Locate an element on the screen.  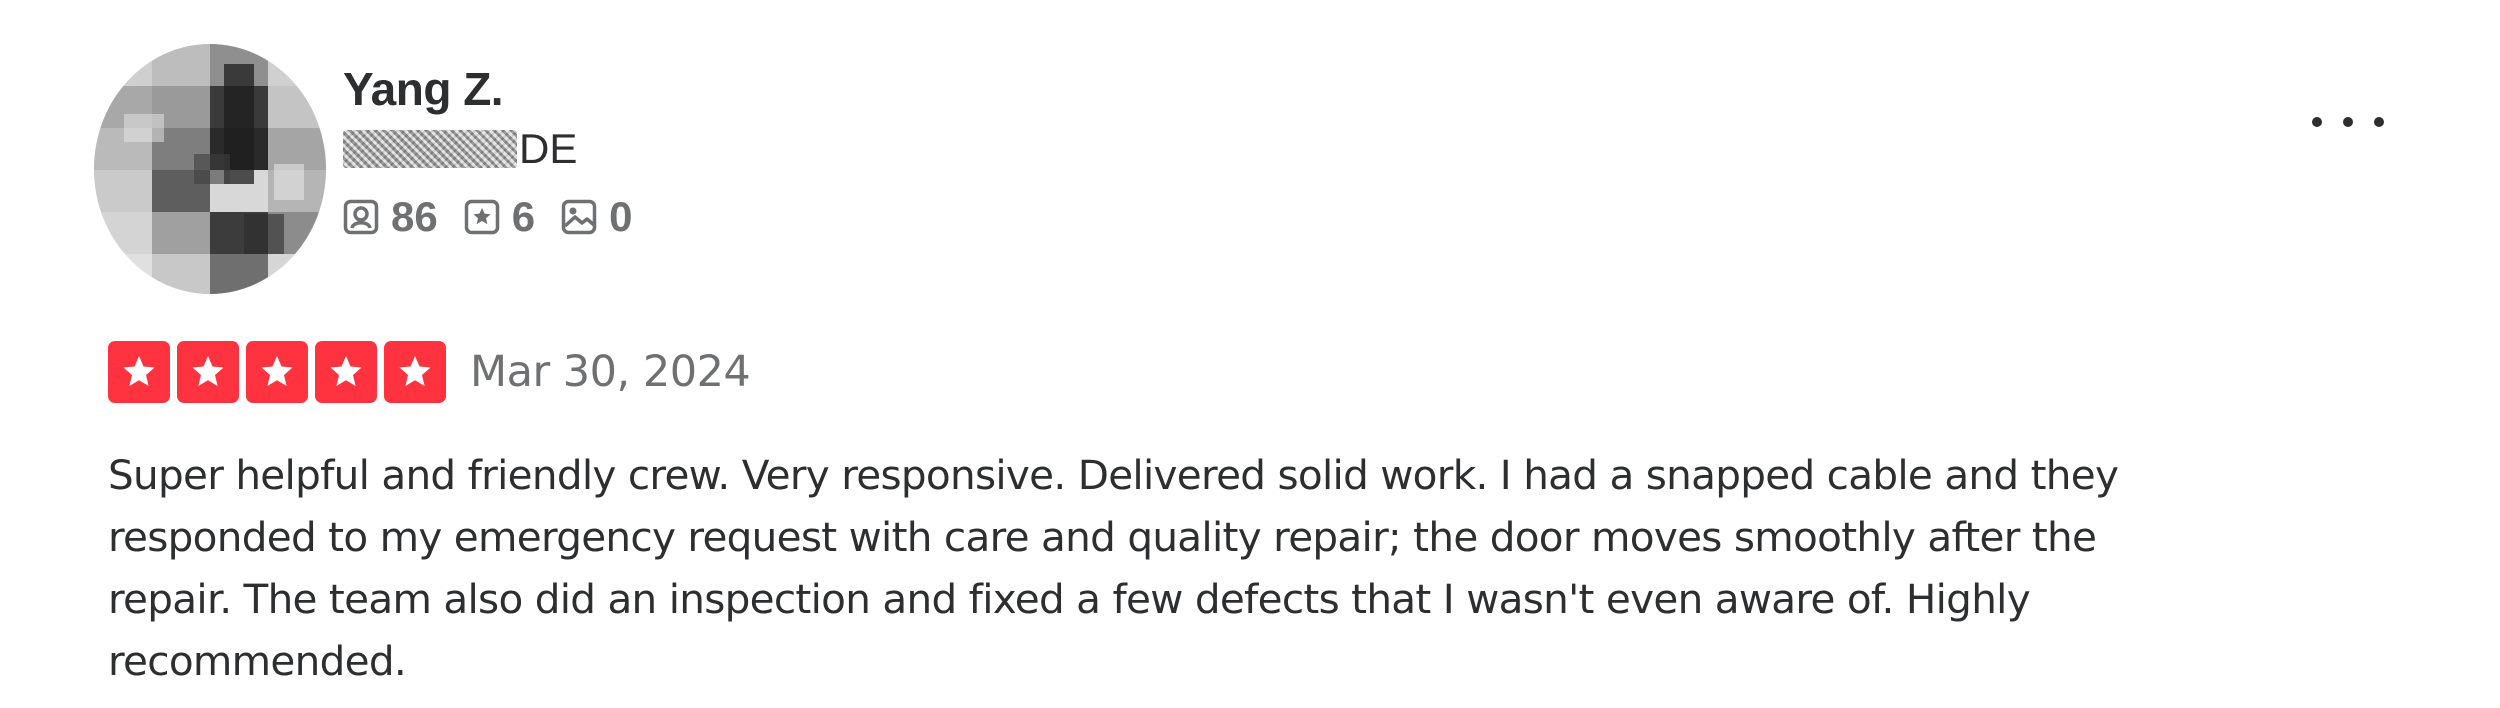
stat-friends-count: 6 is located at coordinates (523, 216).